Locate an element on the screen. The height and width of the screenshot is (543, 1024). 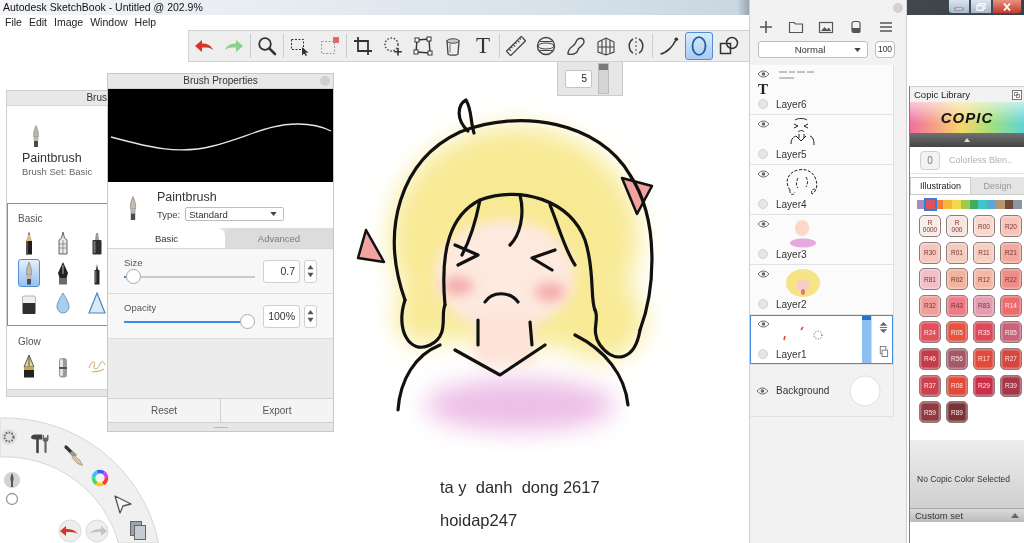
type-dropdown: Standard is located at coordinates (235, 214).